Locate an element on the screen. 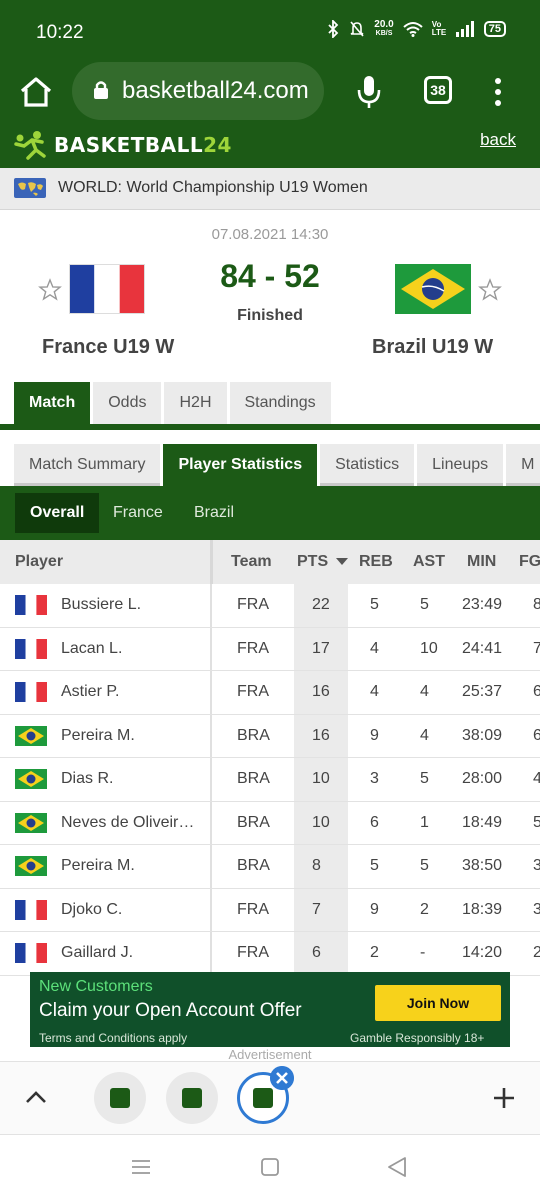 The image size is (540, 1200). status-icons: 20.0 KB/S Vo LTE 75 is located at coordinates (416, 29).